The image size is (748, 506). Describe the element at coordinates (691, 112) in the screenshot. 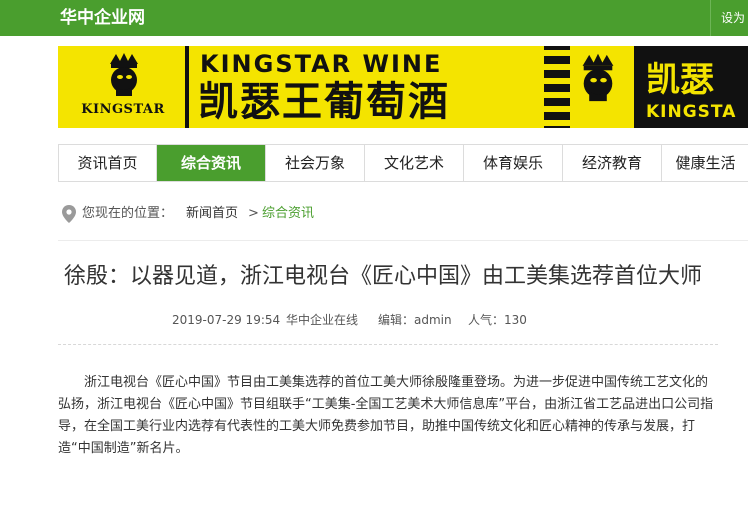

I see `banner-english-name-repeat: KINGSTA` at that location.